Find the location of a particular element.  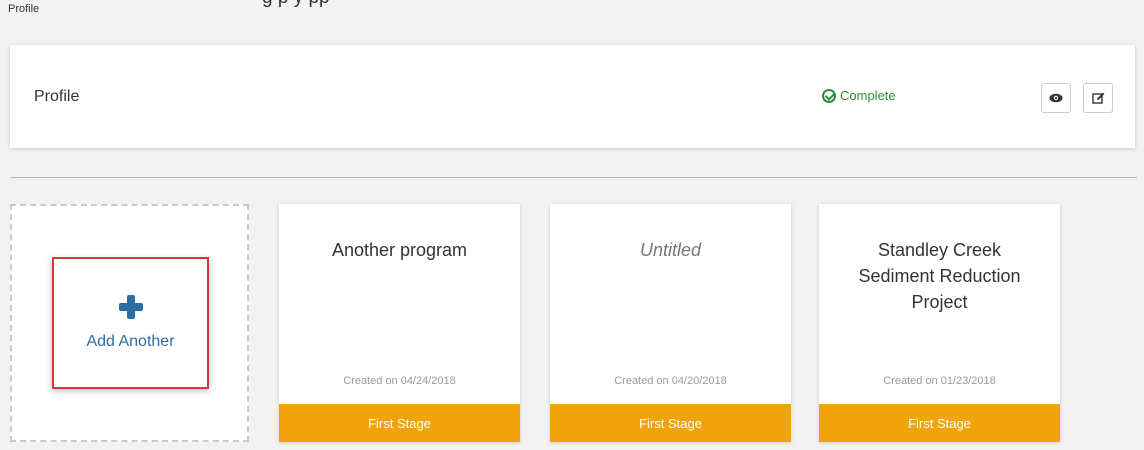

check-circle-icon is located at coordinates (829, 95).